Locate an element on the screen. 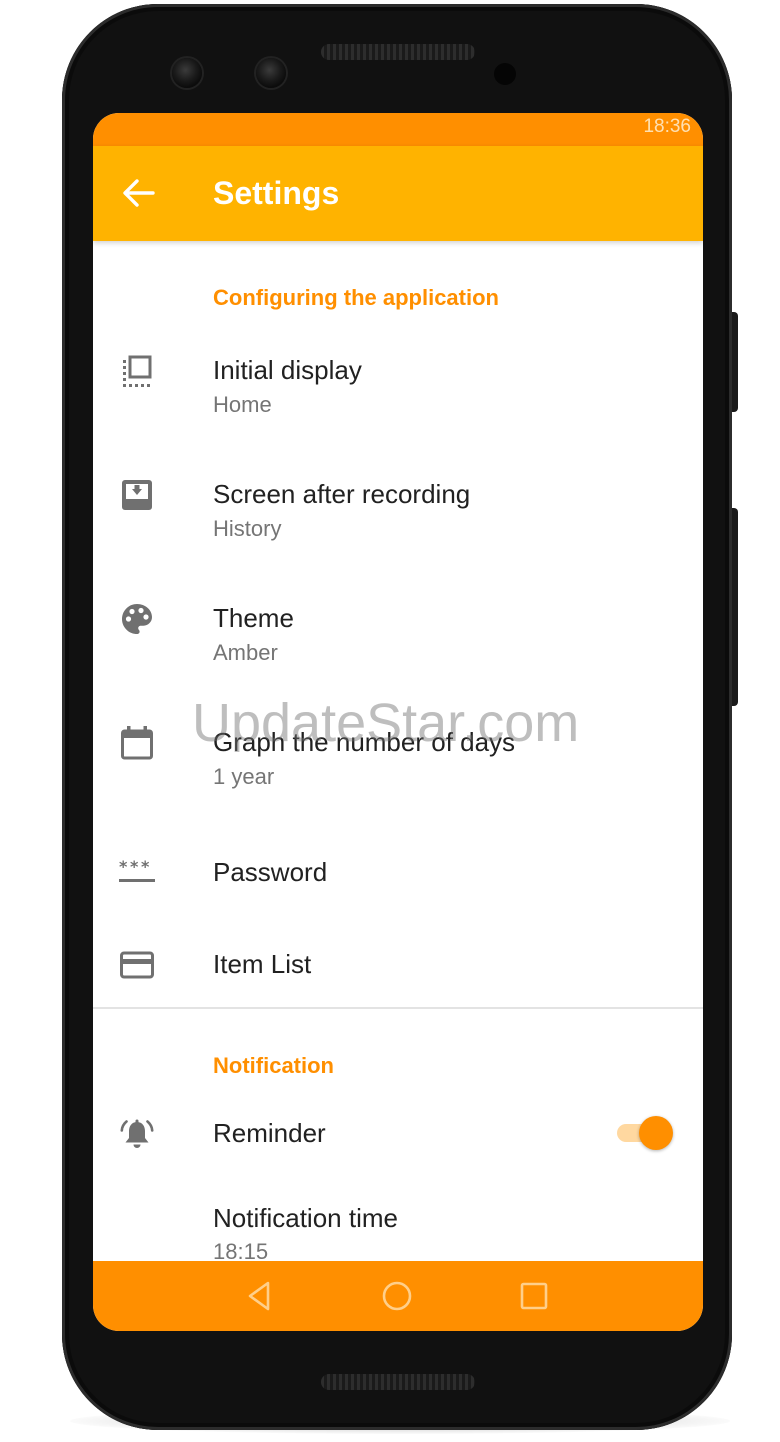 The width and height of the screenshot is (780, 1442). pref-summary: Amber is located at coordinates (245, 652).